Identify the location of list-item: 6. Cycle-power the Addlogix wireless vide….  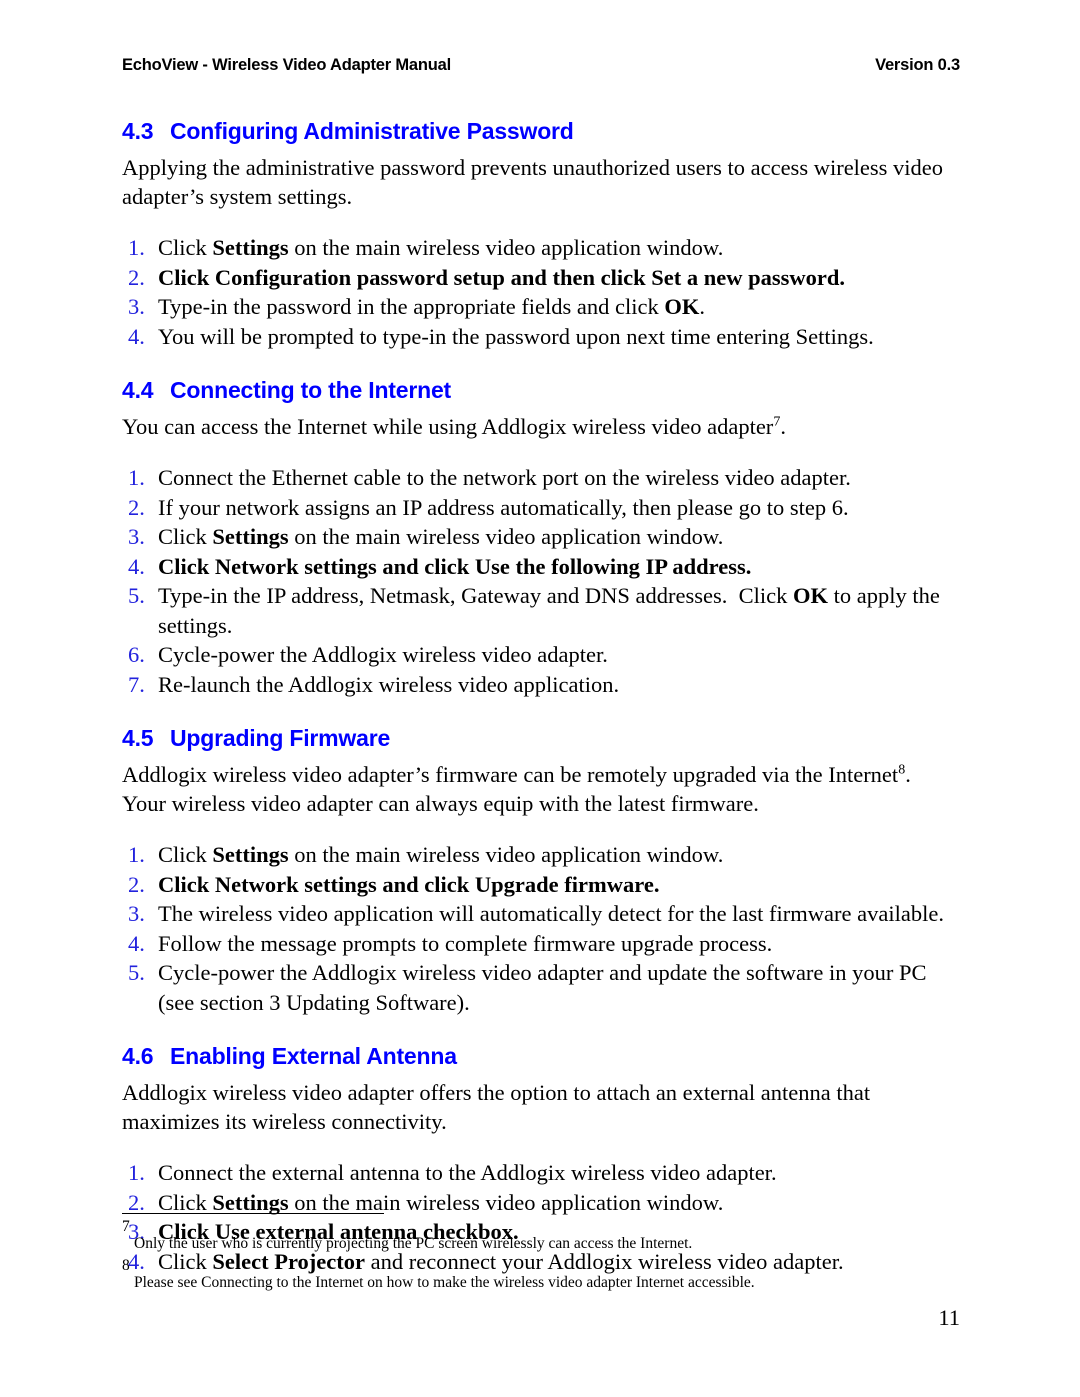
(542, 655).